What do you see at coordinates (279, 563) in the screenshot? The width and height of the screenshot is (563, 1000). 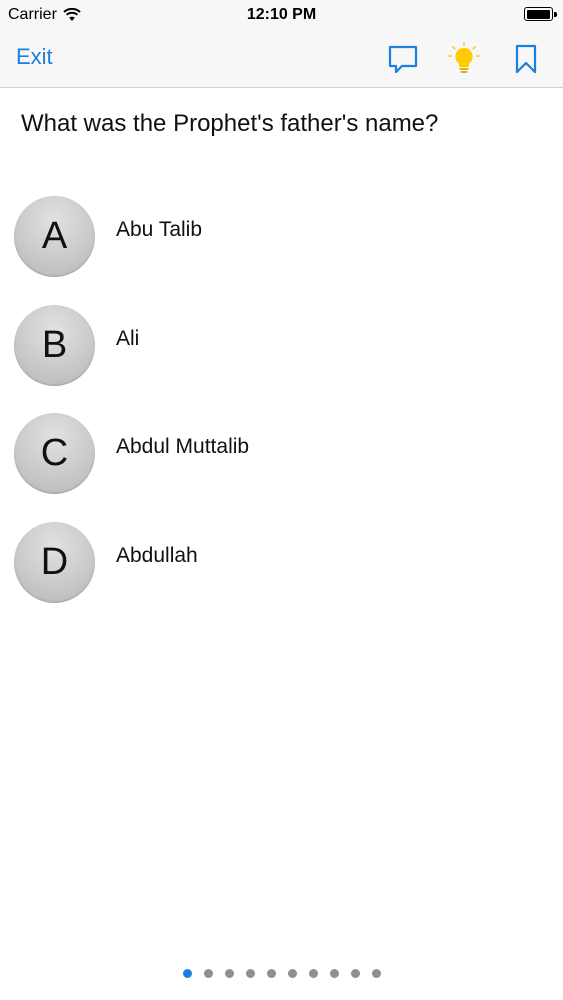 I see `answer-option-d: D Abdullah` at bounding box center [279, 563].